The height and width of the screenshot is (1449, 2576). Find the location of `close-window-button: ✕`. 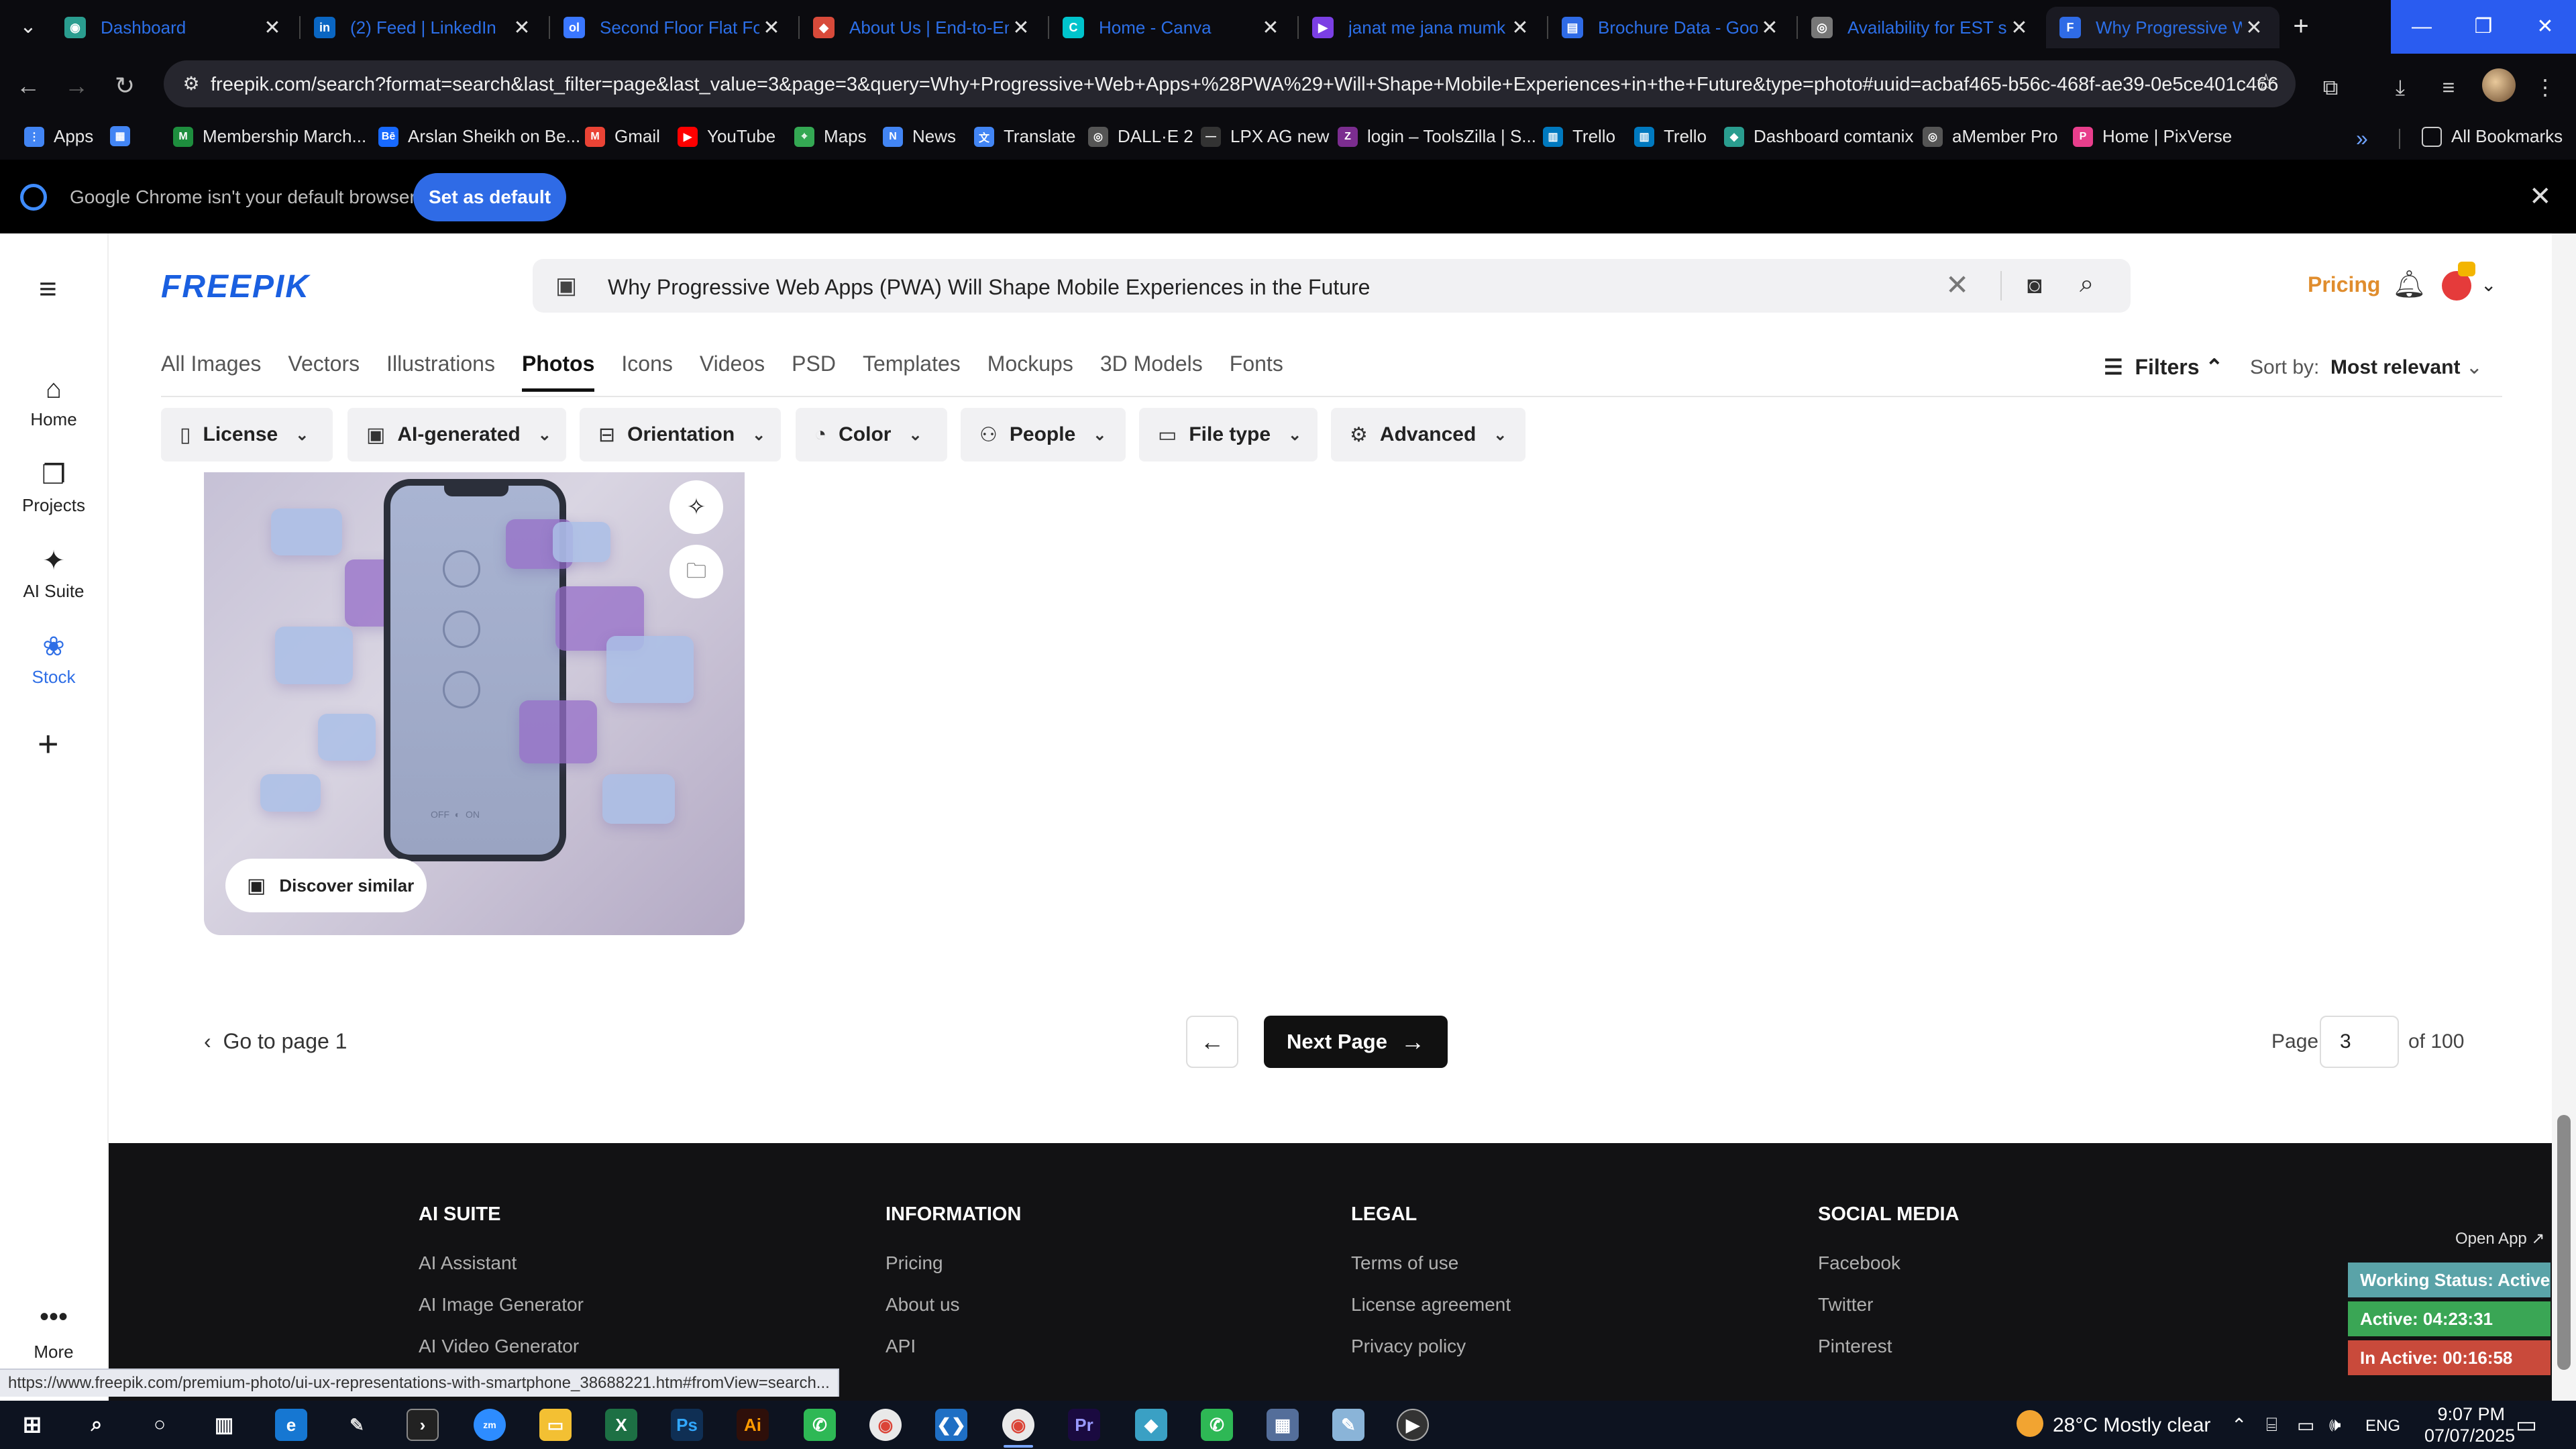

close-window-button: ✕ is located at coordinates (2545, 27).